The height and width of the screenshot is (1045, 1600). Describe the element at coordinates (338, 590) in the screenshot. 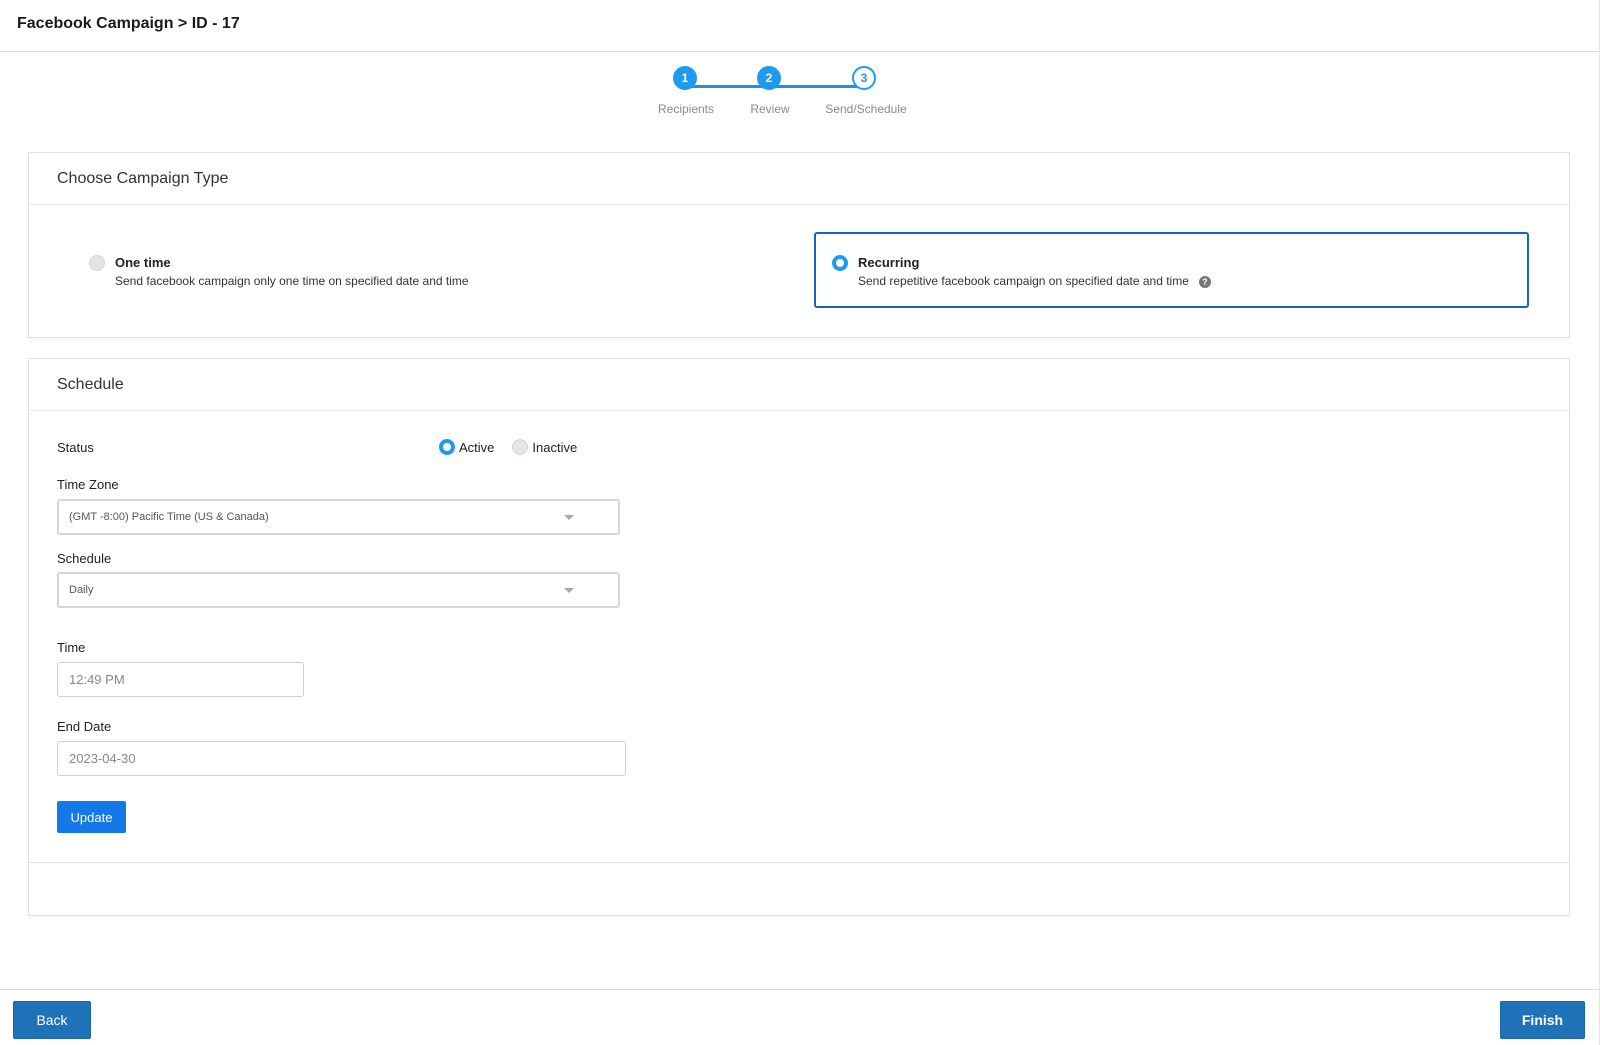

I see `schedule-select: Daily` at that location.